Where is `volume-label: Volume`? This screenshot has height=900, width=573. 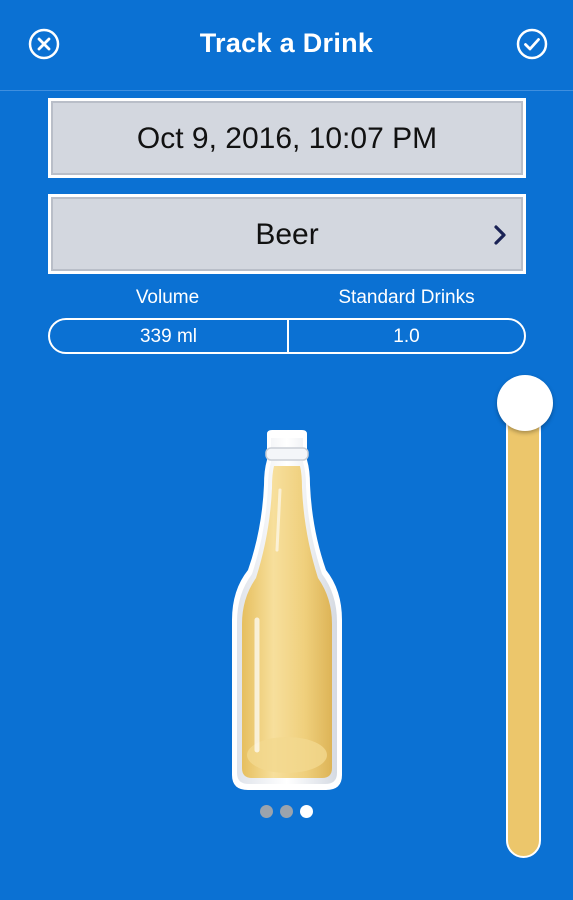 volume-label: Volume is located at coordinates (167, 297).